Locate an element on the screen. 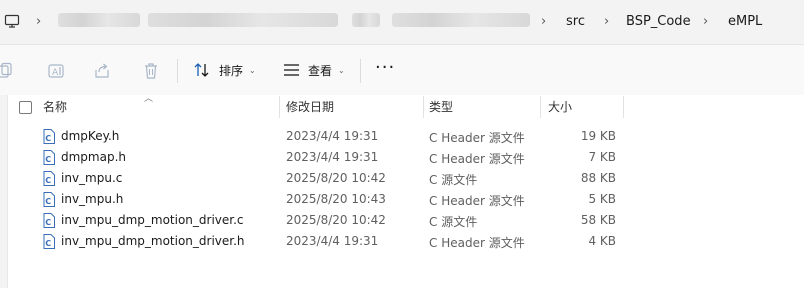  column-header-date: 修改日期 is located at coordinates (310, 107).